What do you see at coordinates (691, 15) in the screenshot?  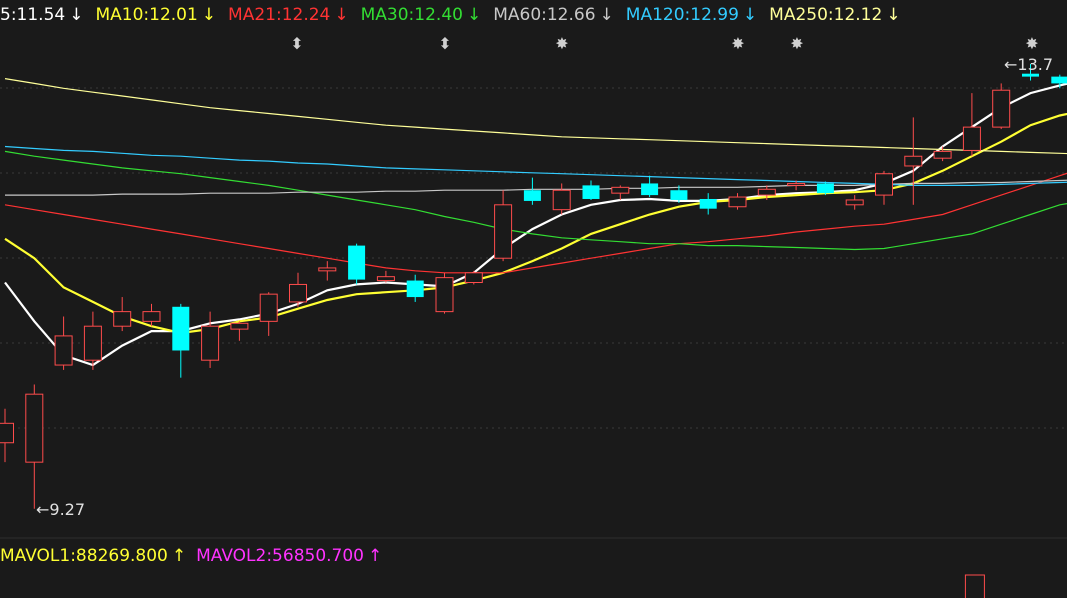 I see `legend-item: MA120:12.99 ↓` at bounding box center [691, 15].